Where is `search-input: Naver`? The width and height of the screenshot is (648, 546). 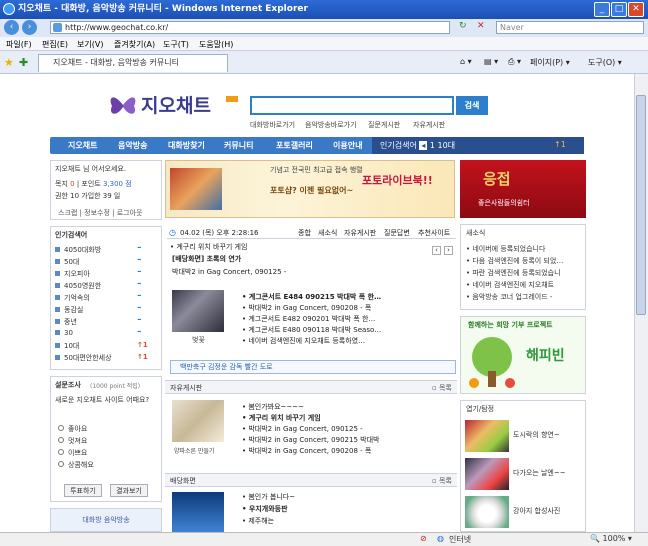
search-input: Naver is located at coordinates (570, 27).